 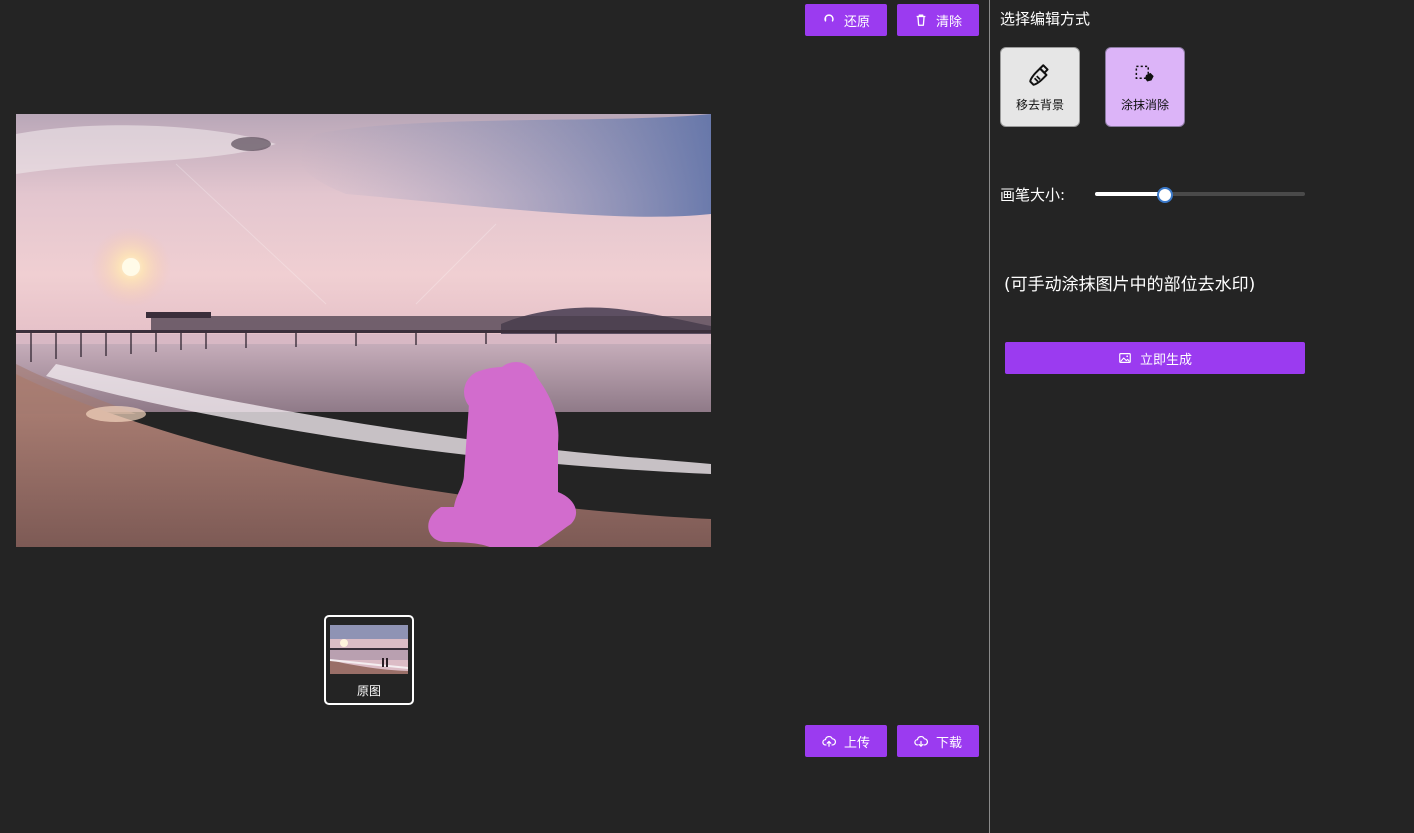 I want to click on slider-handle, so click(x=1165, y=195).